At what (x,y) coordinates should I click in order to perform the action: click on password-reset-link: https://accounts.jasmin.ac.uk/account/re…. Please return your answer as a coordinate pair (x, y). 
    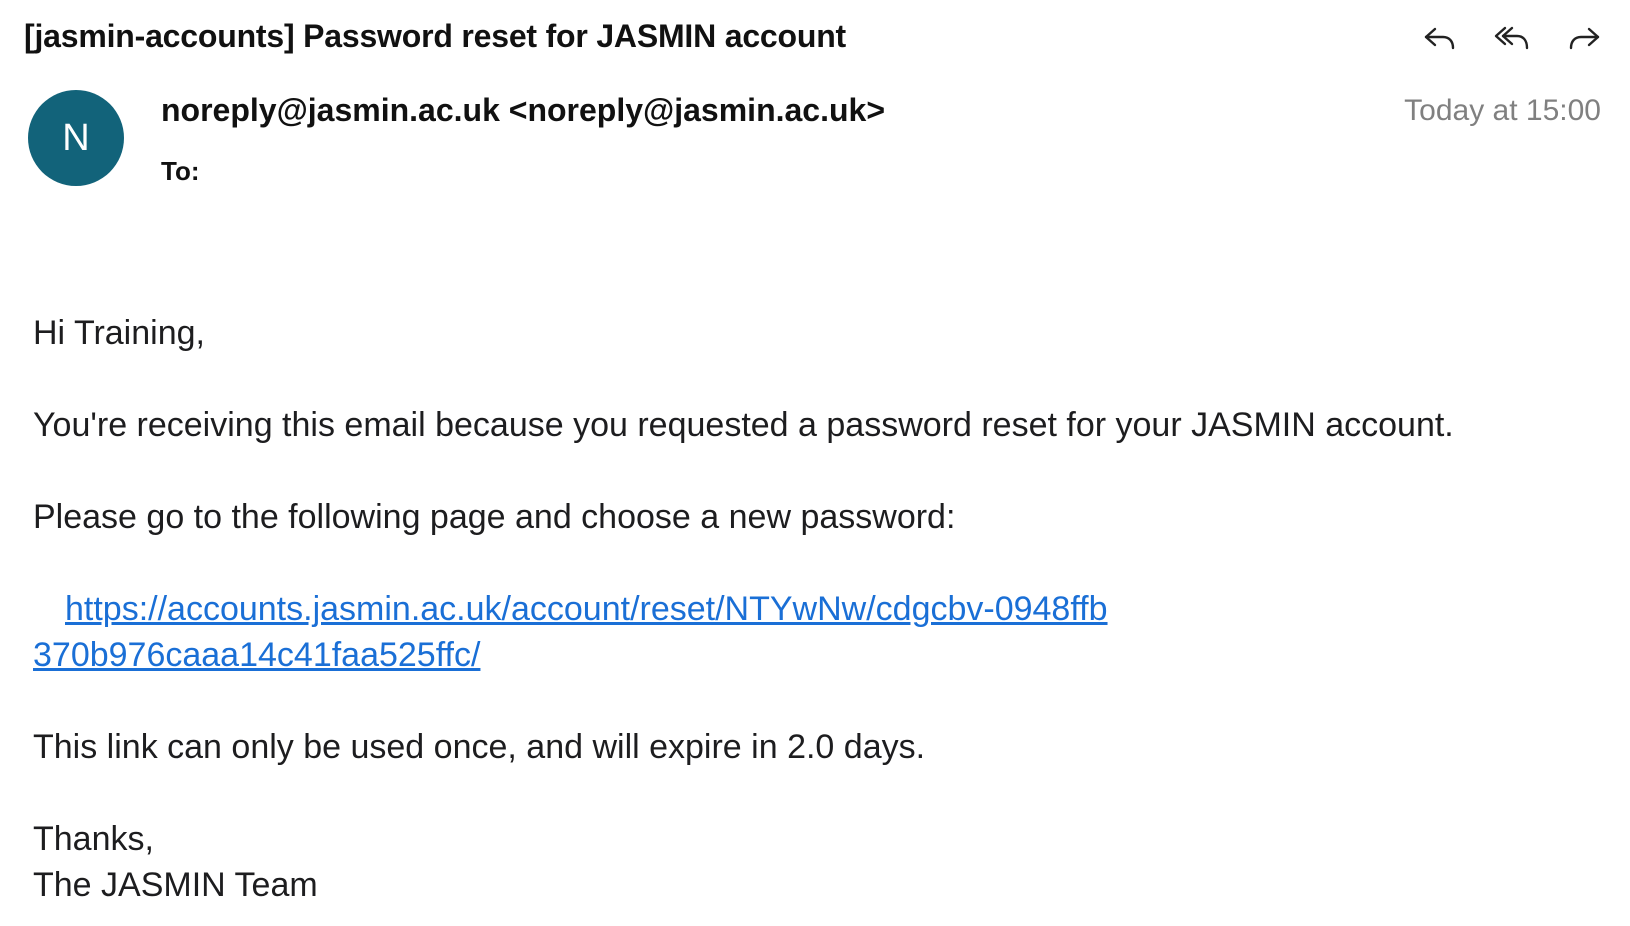
    Looking at the image, I should click on (573, 632).